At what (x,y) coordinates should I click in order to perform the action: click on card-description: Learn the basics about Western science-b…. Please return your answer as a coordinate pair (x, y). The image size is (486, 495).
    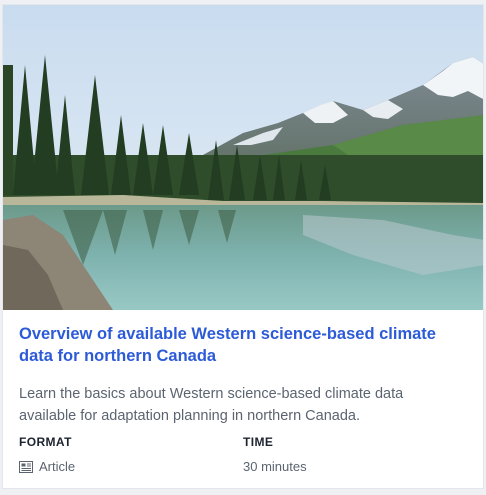
    Looking at the image, I should click on (211, 405).